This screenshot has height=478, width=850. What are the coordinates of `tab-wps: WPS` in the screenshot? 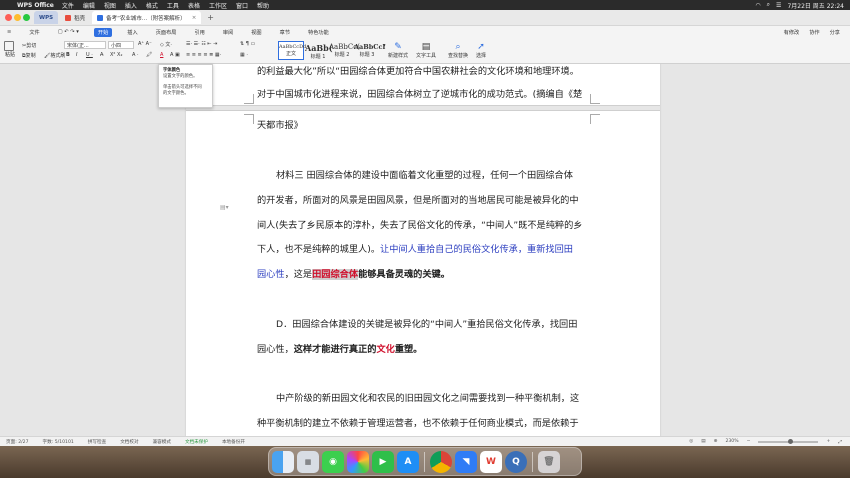 It's located at (46, 17).